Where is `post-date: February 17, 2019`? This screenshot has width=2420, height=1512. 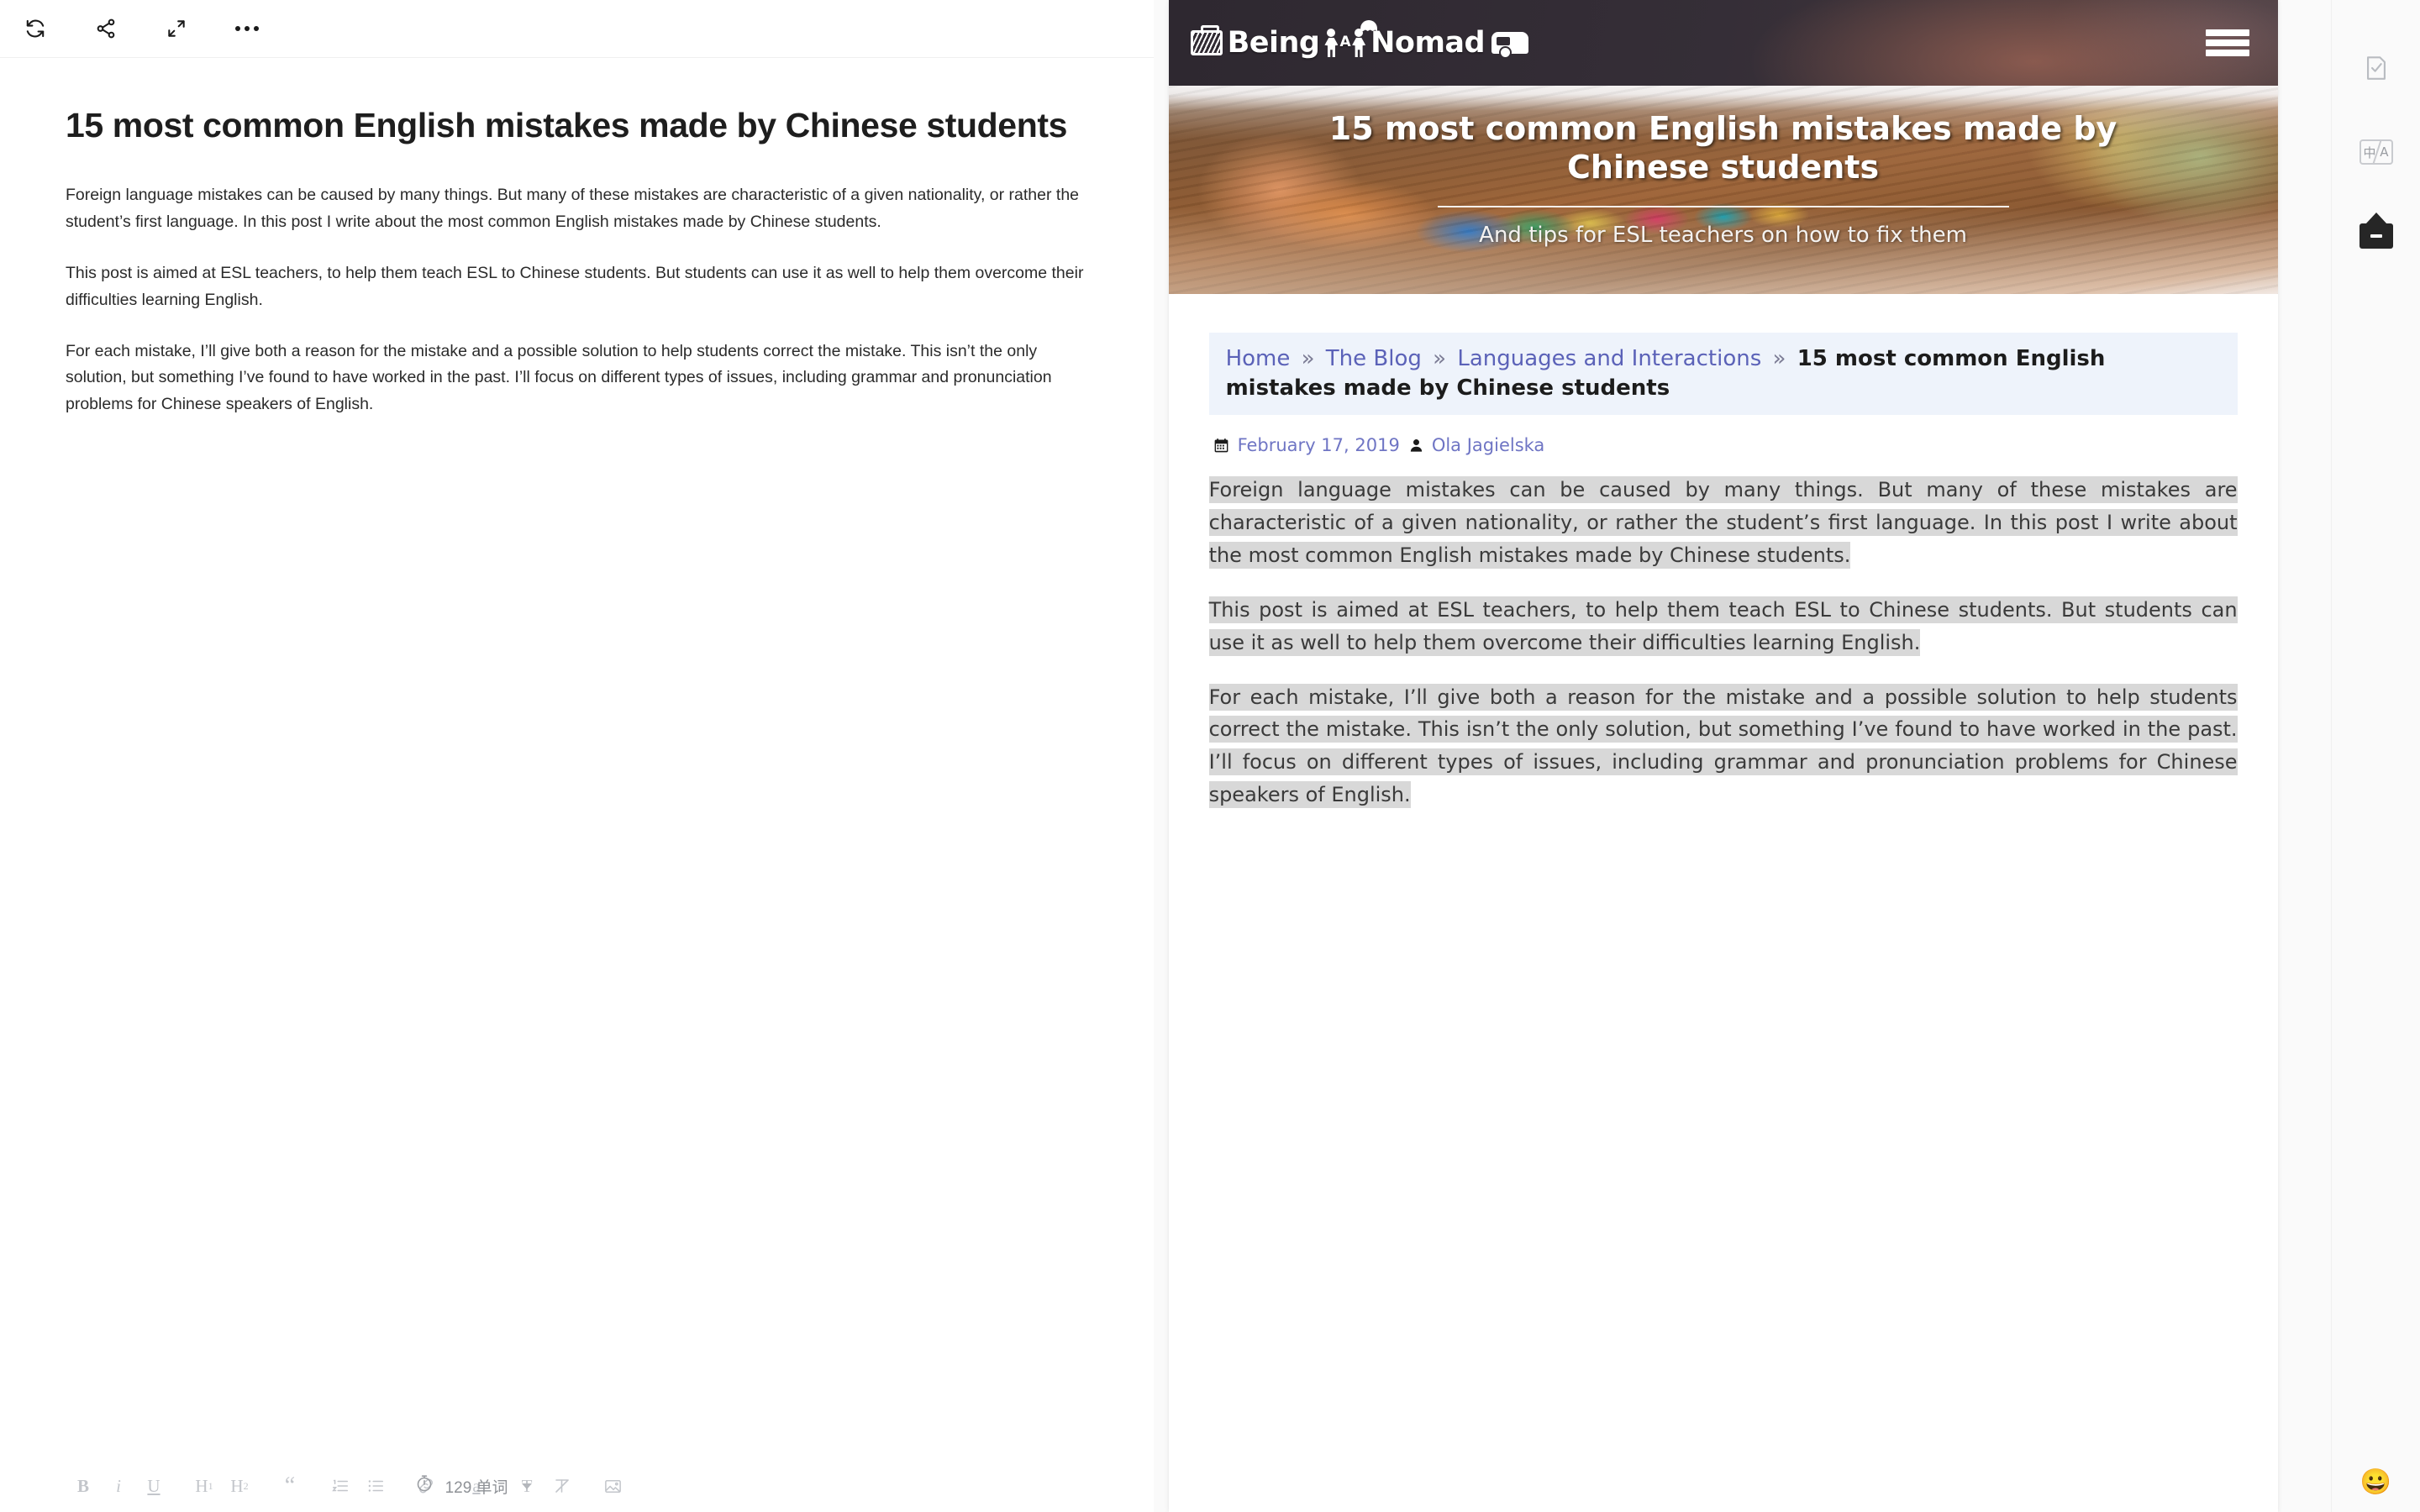
post-date: February 17, 2019 is located at coordinates (1306, 445).